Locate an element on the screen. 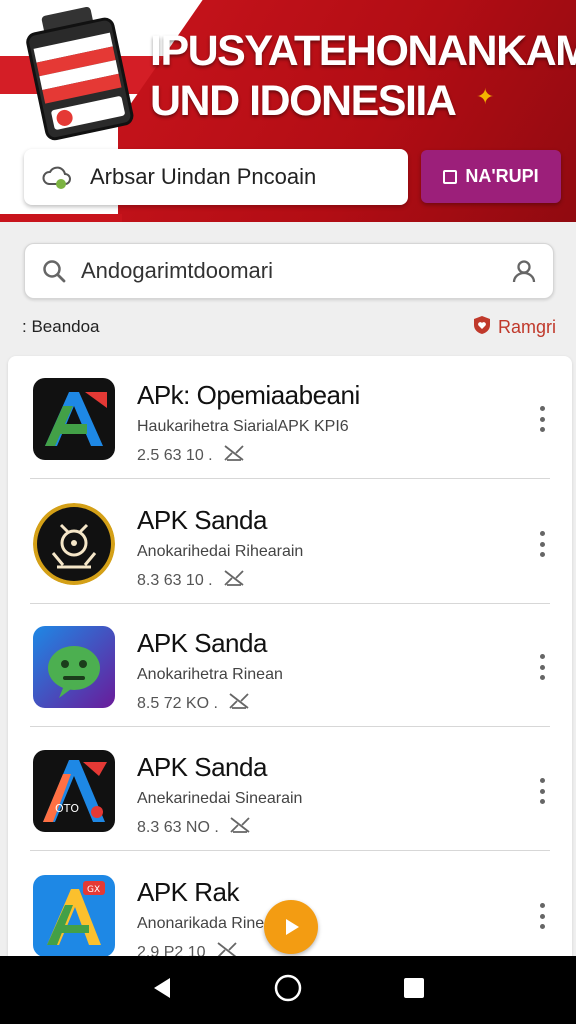 The width and height of the screenshot is (576, 1024). app-meta: 2.5 63 10 . is located at coordinates (191, 455).